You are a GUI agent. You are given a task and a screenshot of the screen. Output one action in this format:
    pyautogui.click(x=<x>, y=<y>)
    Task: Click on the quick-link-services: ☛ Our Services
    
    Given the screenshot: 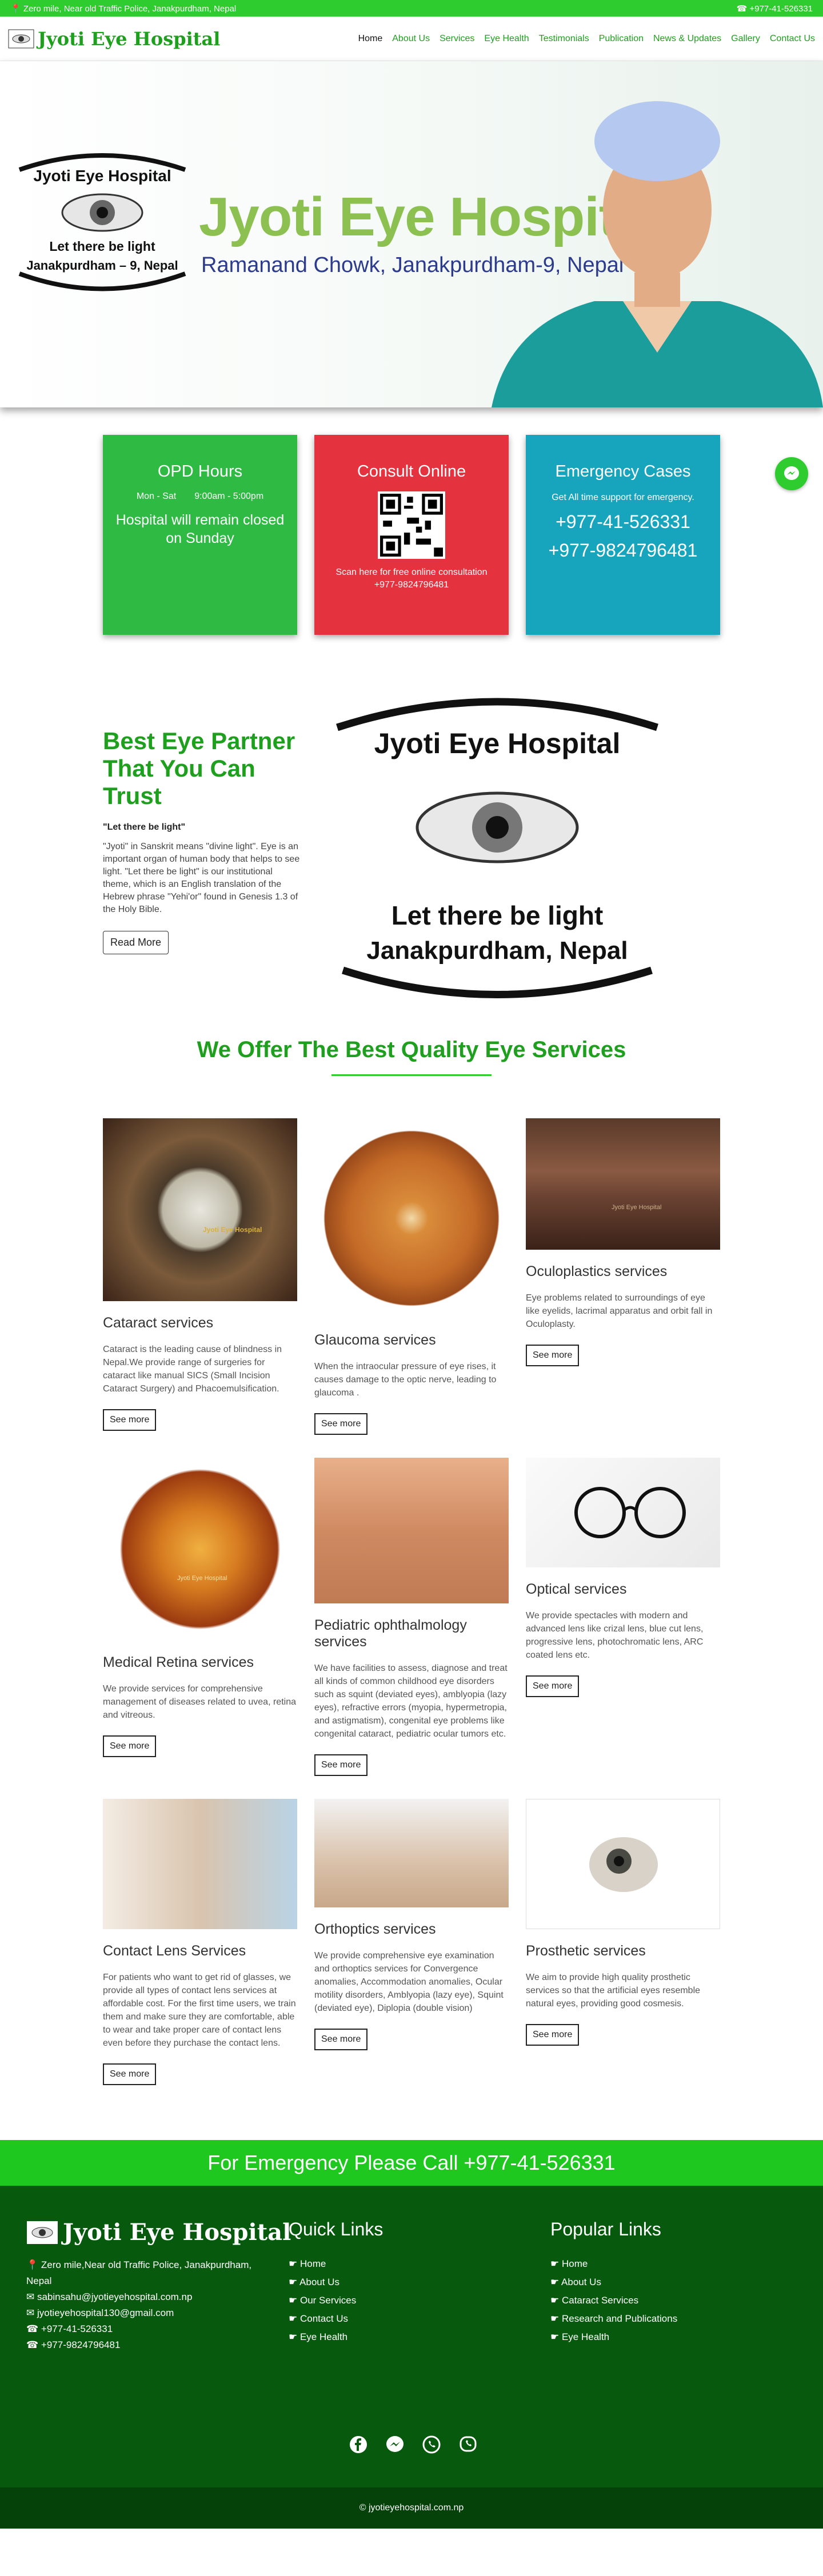 What is the action you would take?
    pyautogui.click(x=336, y=2300)
    